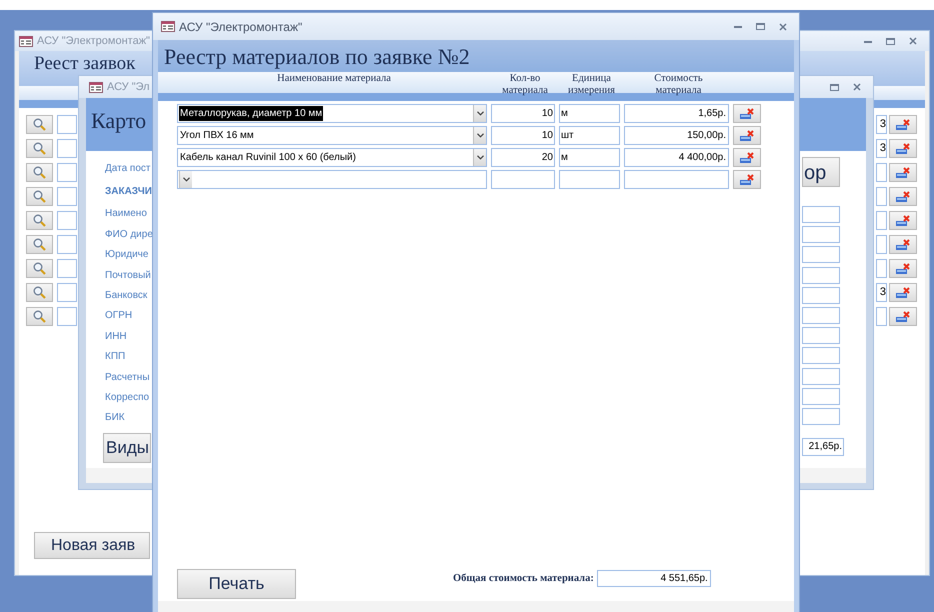  I want to click on types-button: Виды, so click(127, 447).